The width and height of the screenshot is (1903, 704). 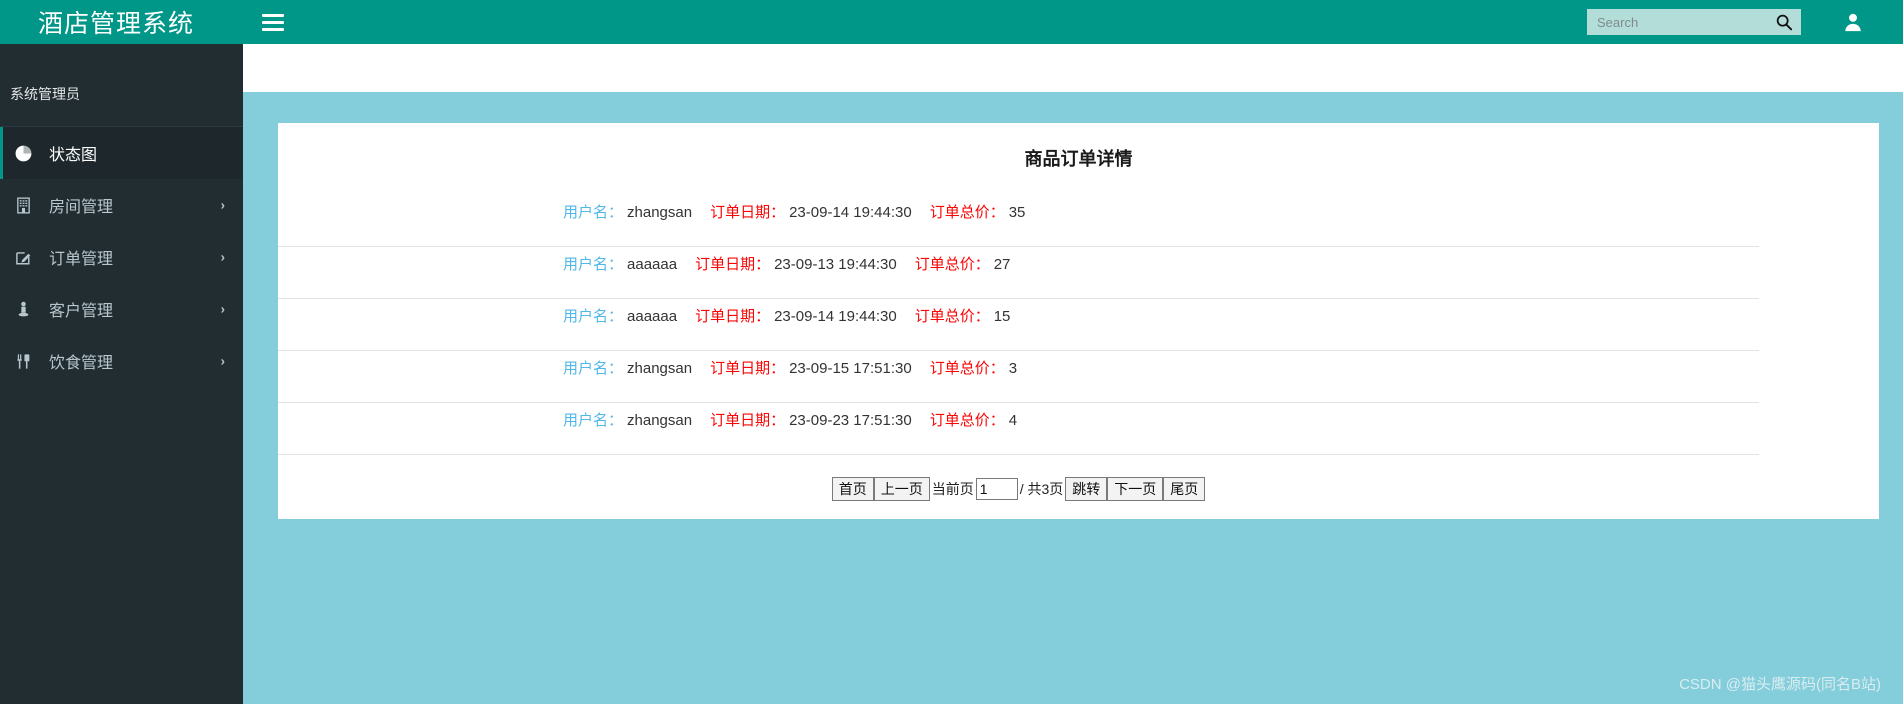 I want to click on brand-title: 酒店管理系统, so click(x=116, y=24).